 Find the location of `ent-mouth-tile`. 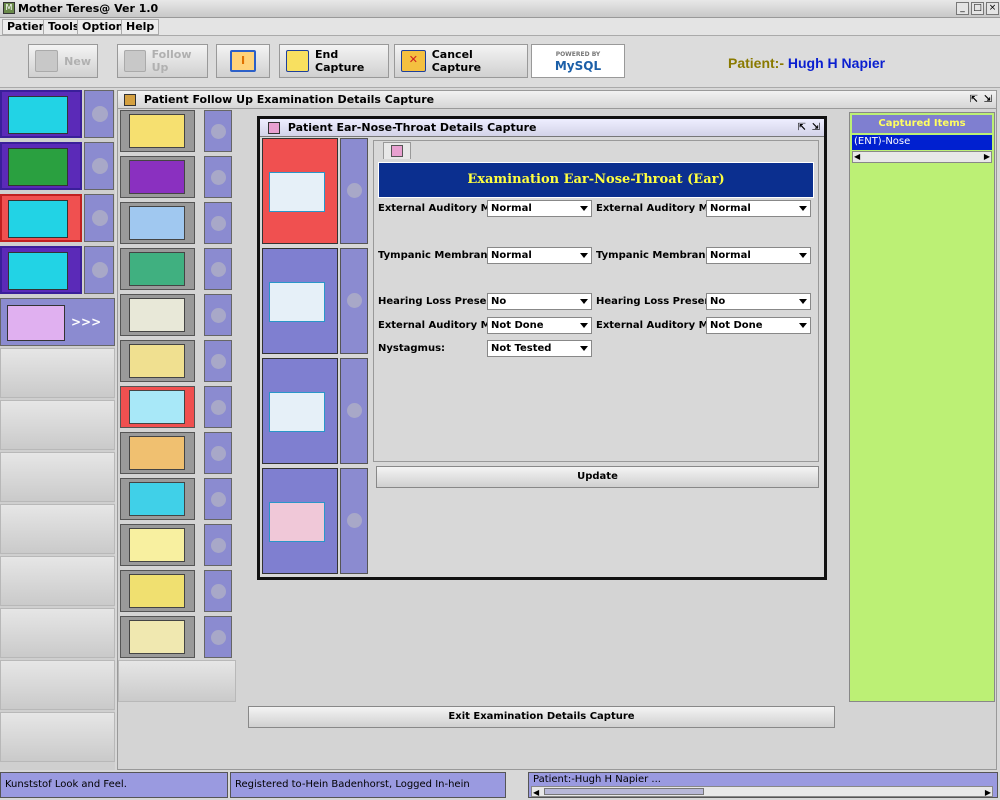

ent-mouth-tile is located at coordinates (300, 411).